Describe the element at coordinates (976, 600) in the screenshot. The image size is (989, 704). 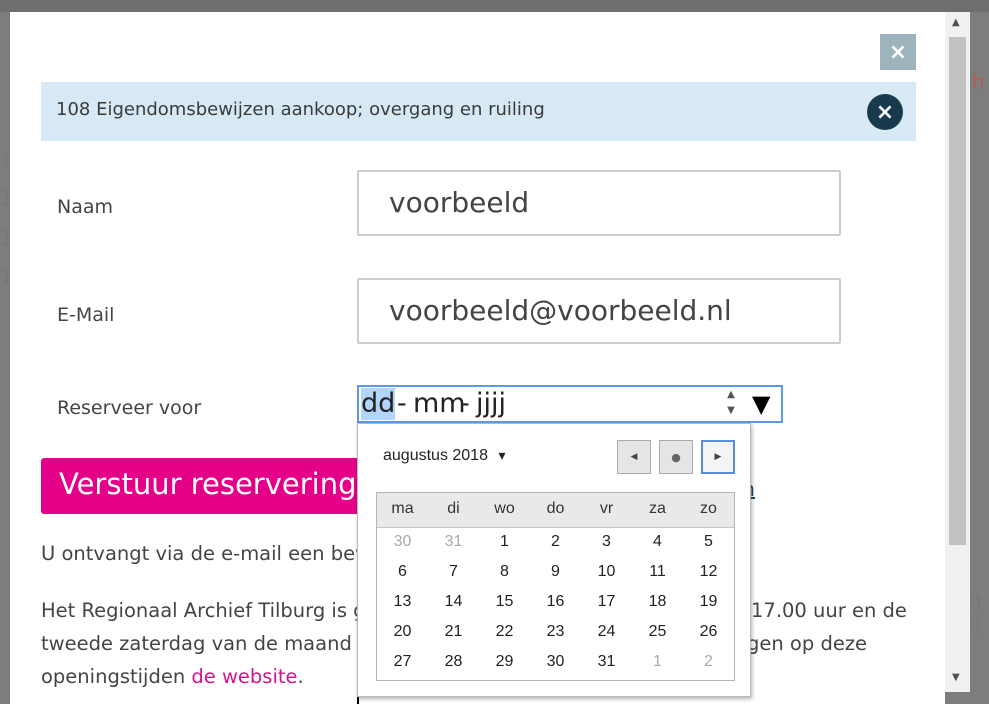
I see `background-text: g` at that location.